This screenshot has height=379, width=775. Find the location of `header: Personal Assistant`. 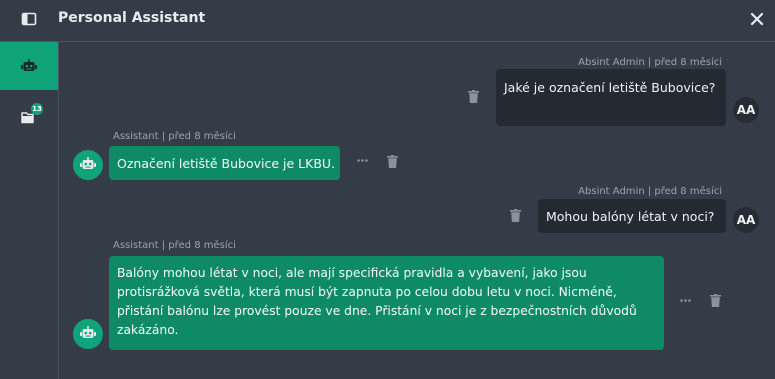

header: Personal Assistant is located at coordinates (387, 21).